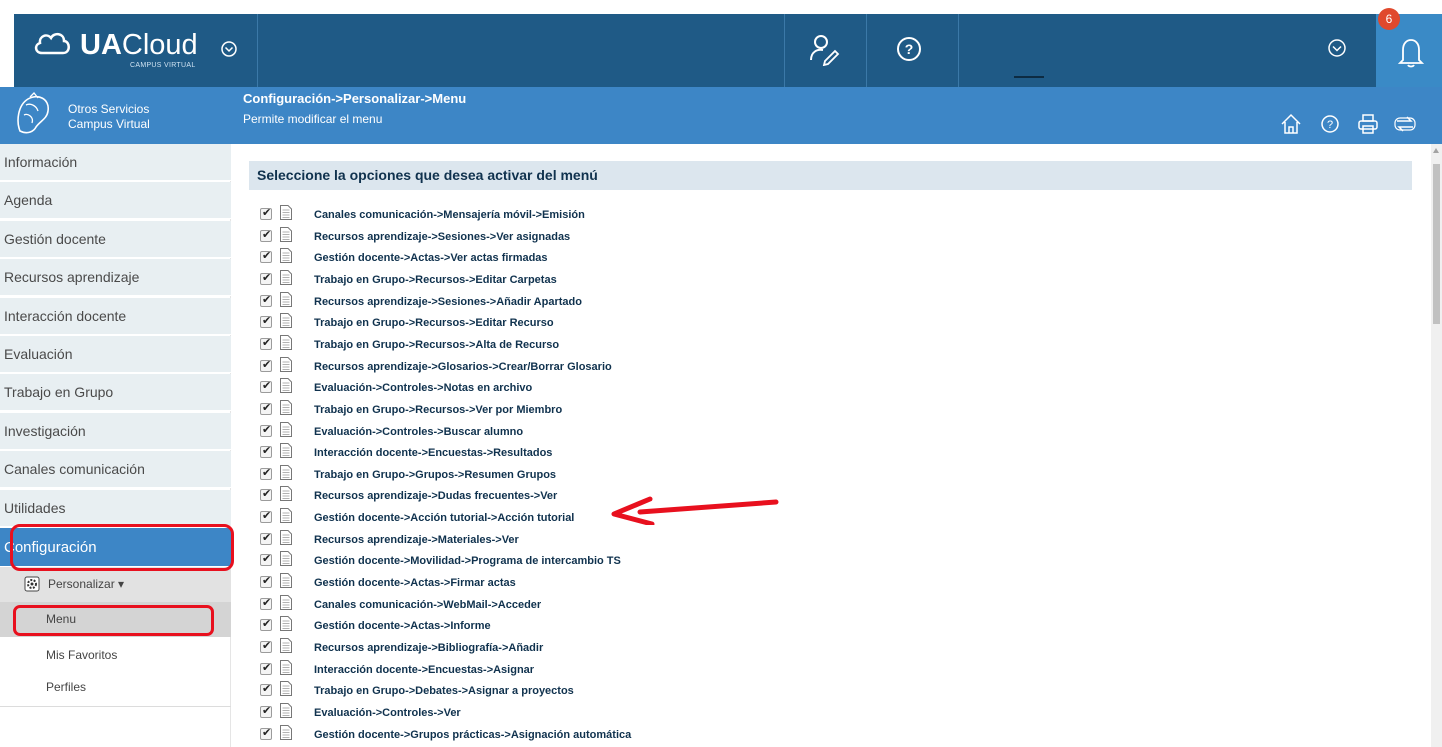 This screenshot has width=1442, height=747. I want to click on user-edit-icon, so click(824, 49).